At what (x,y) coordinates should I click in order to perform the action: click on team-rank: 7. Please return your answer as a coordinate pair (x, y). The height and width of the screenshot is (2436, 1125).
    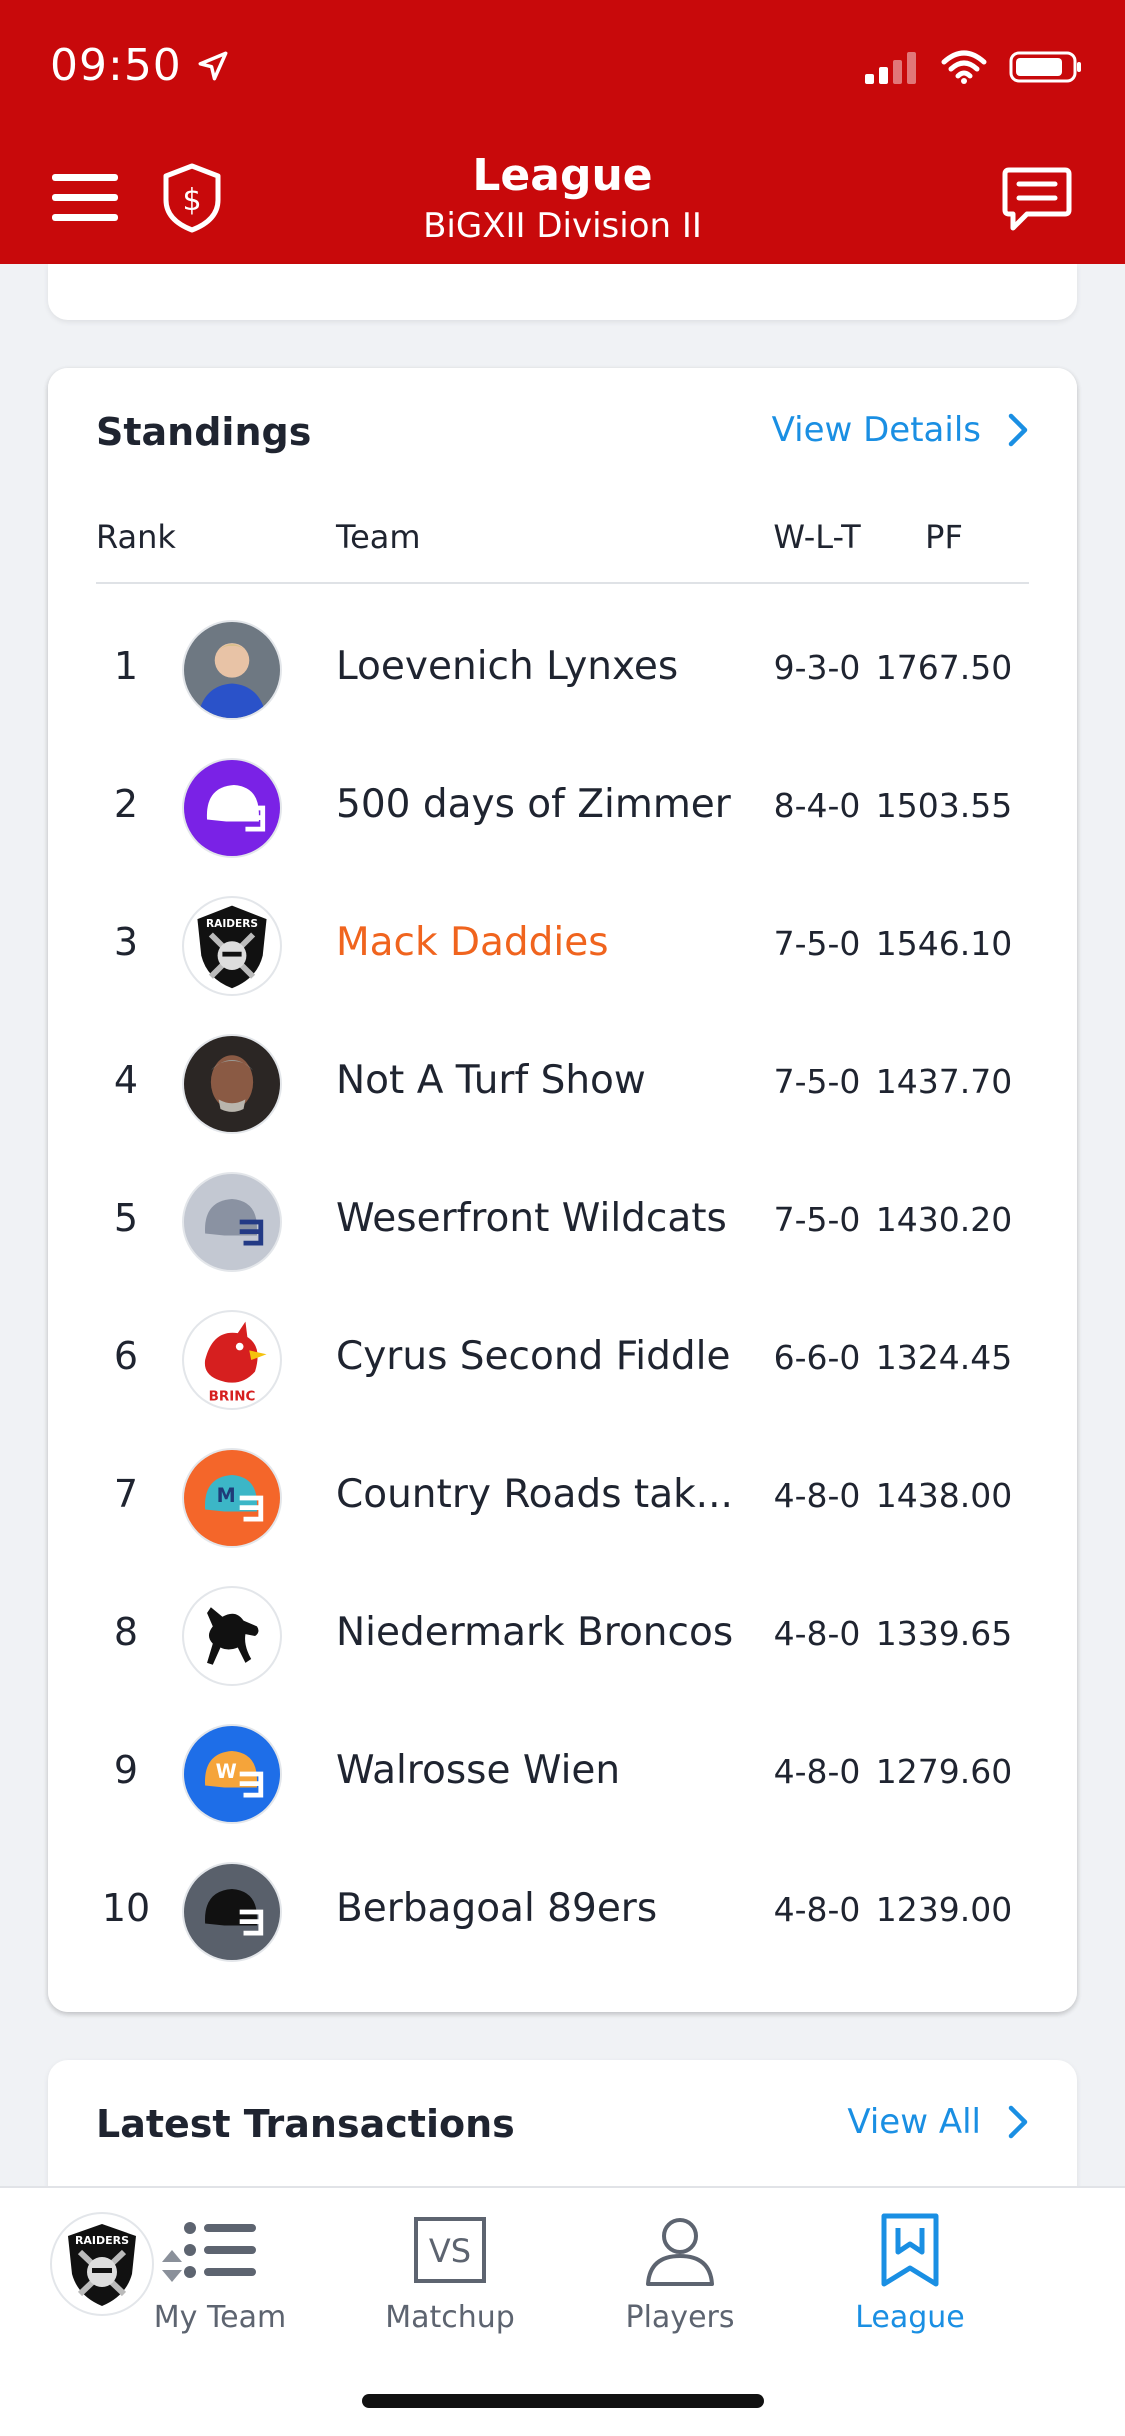
    Looking at the image, I should click on (126, 1494).